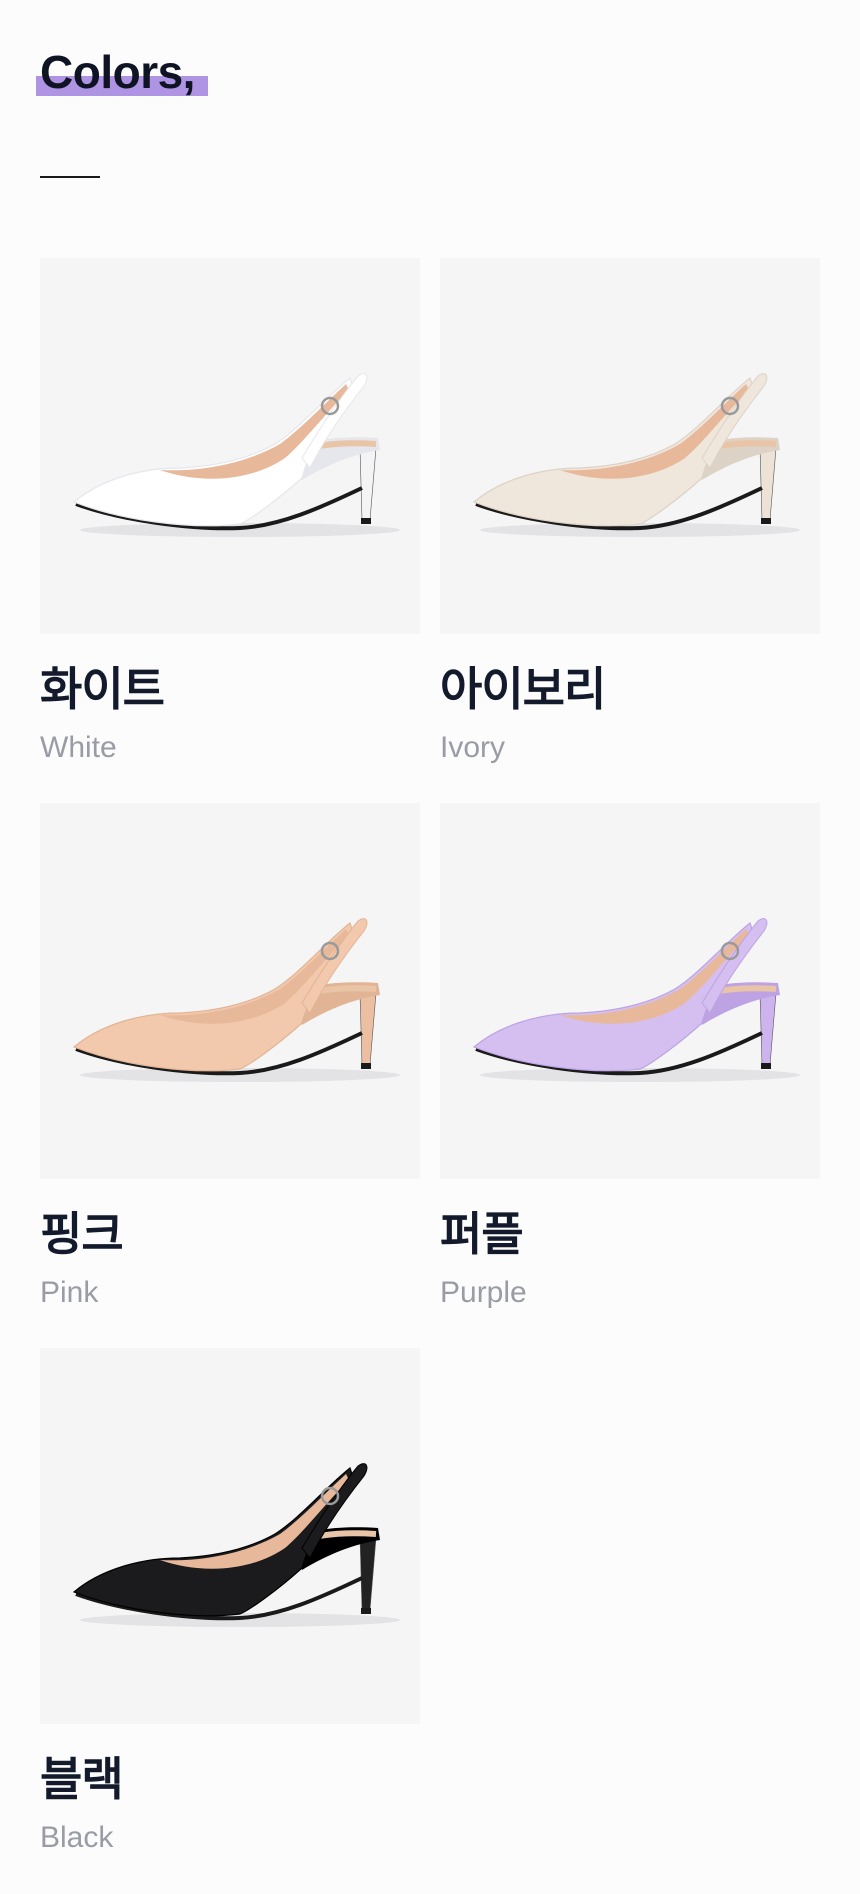  I want to click on color-name-korean: 아이보리, so click(523, 689).